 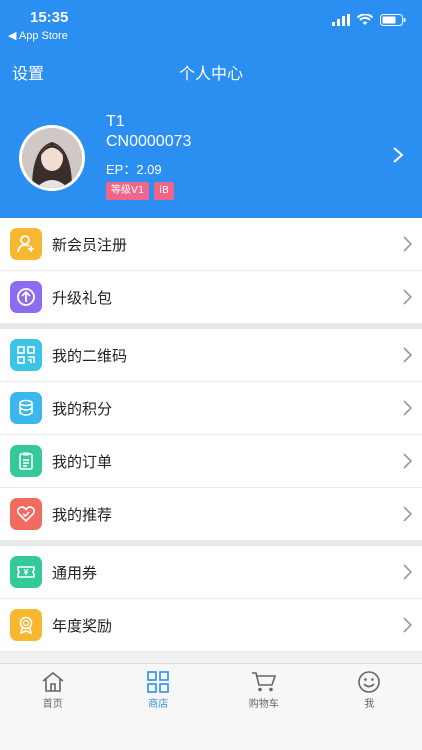 I want to click on profile-card: T1 CN0000073 EP：2.09 等级V1 iB, so click(x=211, y=158).